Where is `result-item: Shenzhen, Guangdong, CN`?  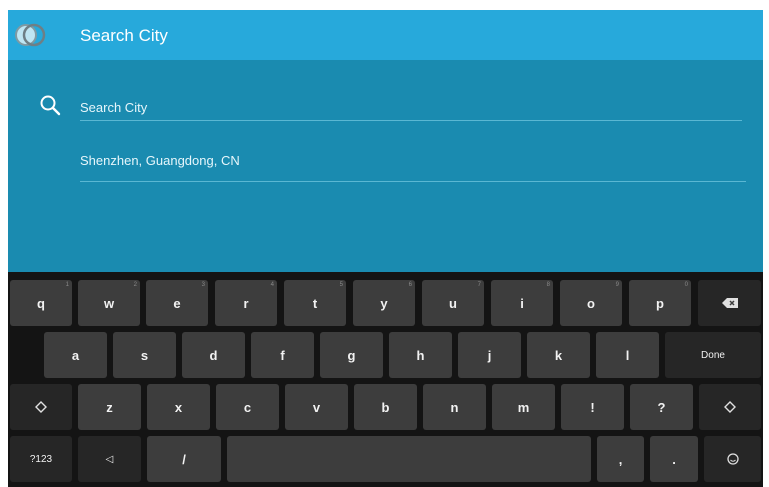
result-item: Shenzhen, Guangdong, CN is located at coordinates (160, 160).